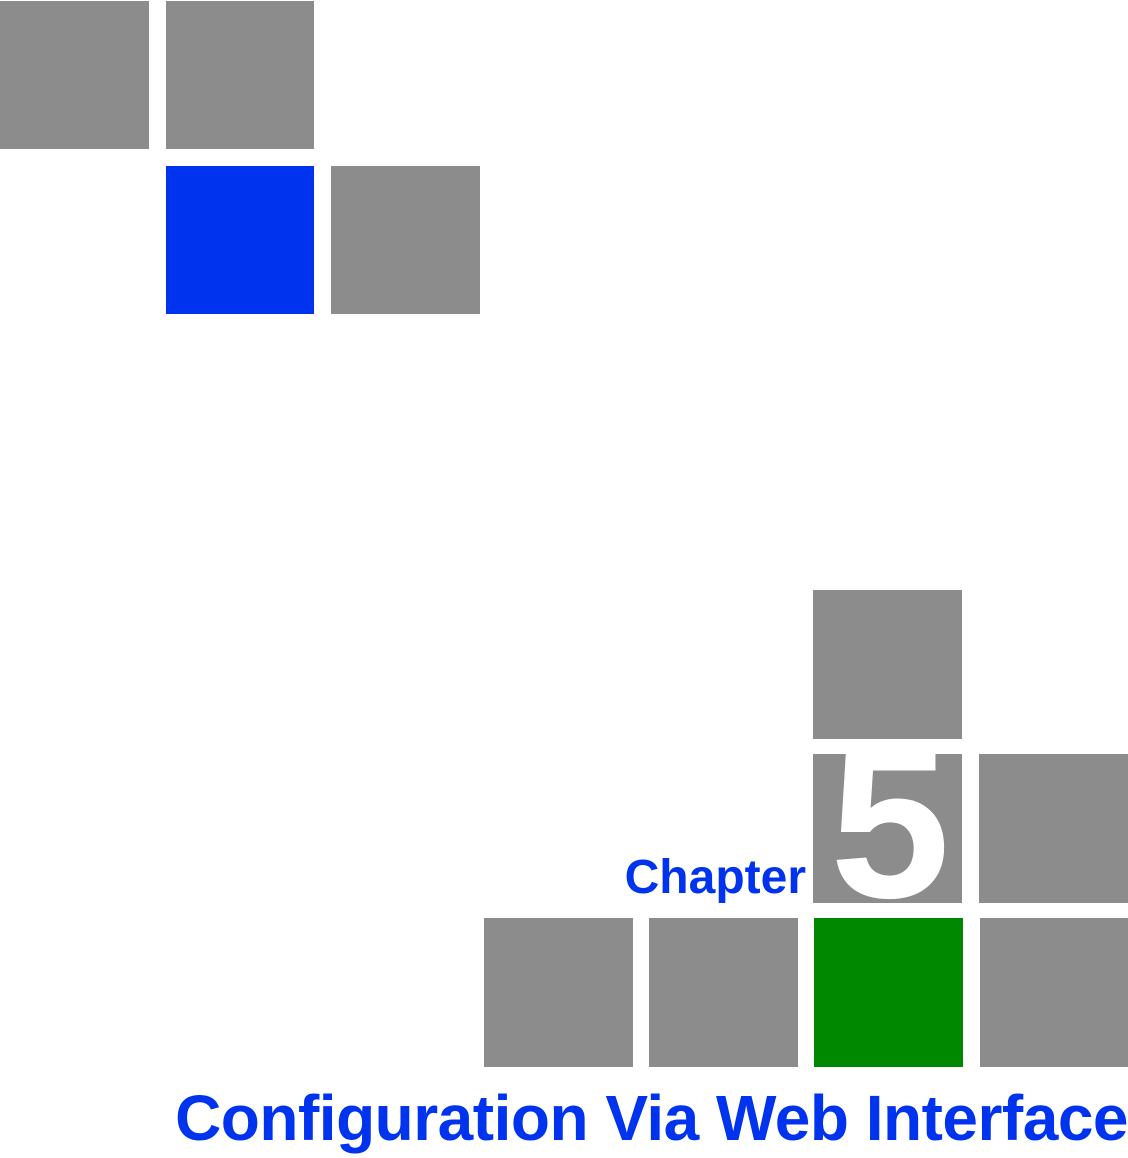 The width and height of the screenshot is (1128, 1158). I want to click on chapter-number-clip: 5, so click(887, 828).